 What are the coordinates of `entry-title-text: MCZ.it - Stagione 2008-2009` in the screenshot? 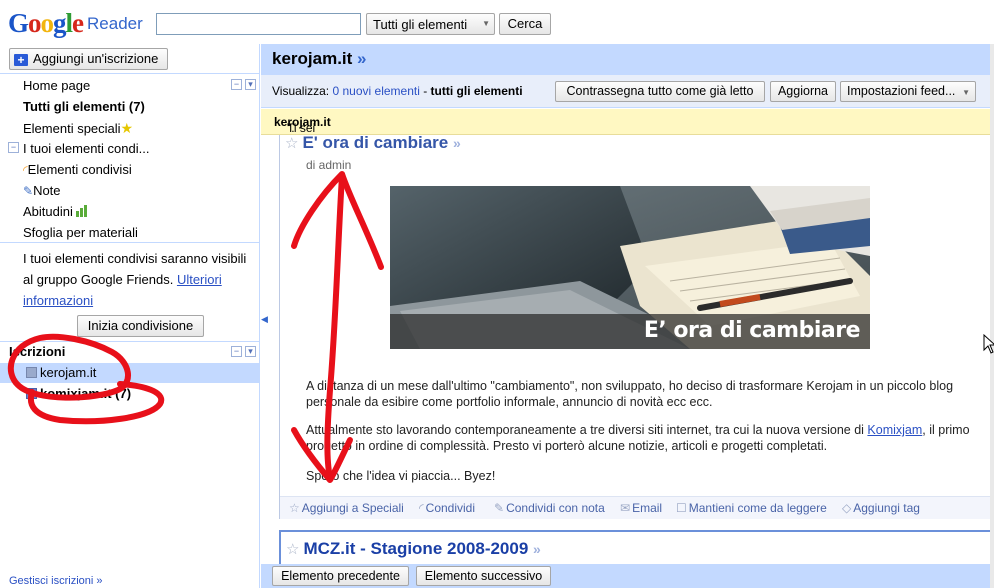 It's located at (416, 548).